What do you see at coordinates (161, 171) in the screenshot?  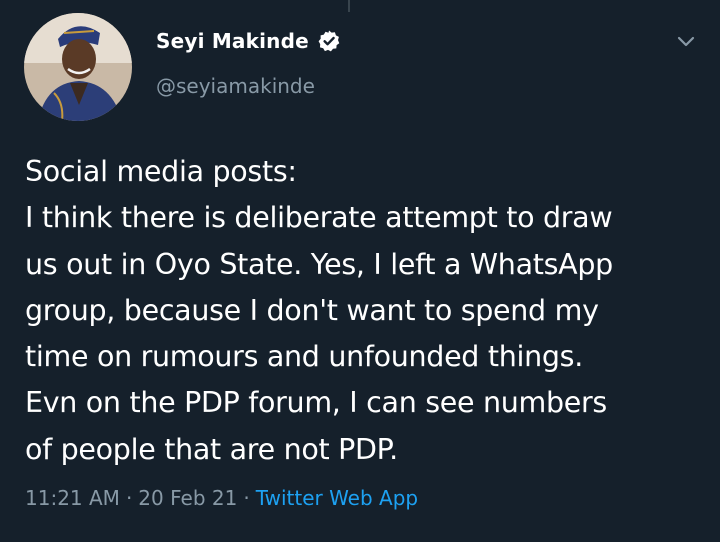 I see `tweet-text-line: Social media posts:` at bounding box center [161, 171].